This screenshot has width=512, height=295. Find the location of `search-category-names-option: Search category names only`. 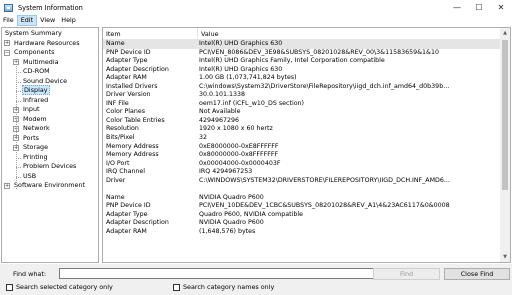

search-category-names-option: Search category names only is located at coordinates (223, 287).